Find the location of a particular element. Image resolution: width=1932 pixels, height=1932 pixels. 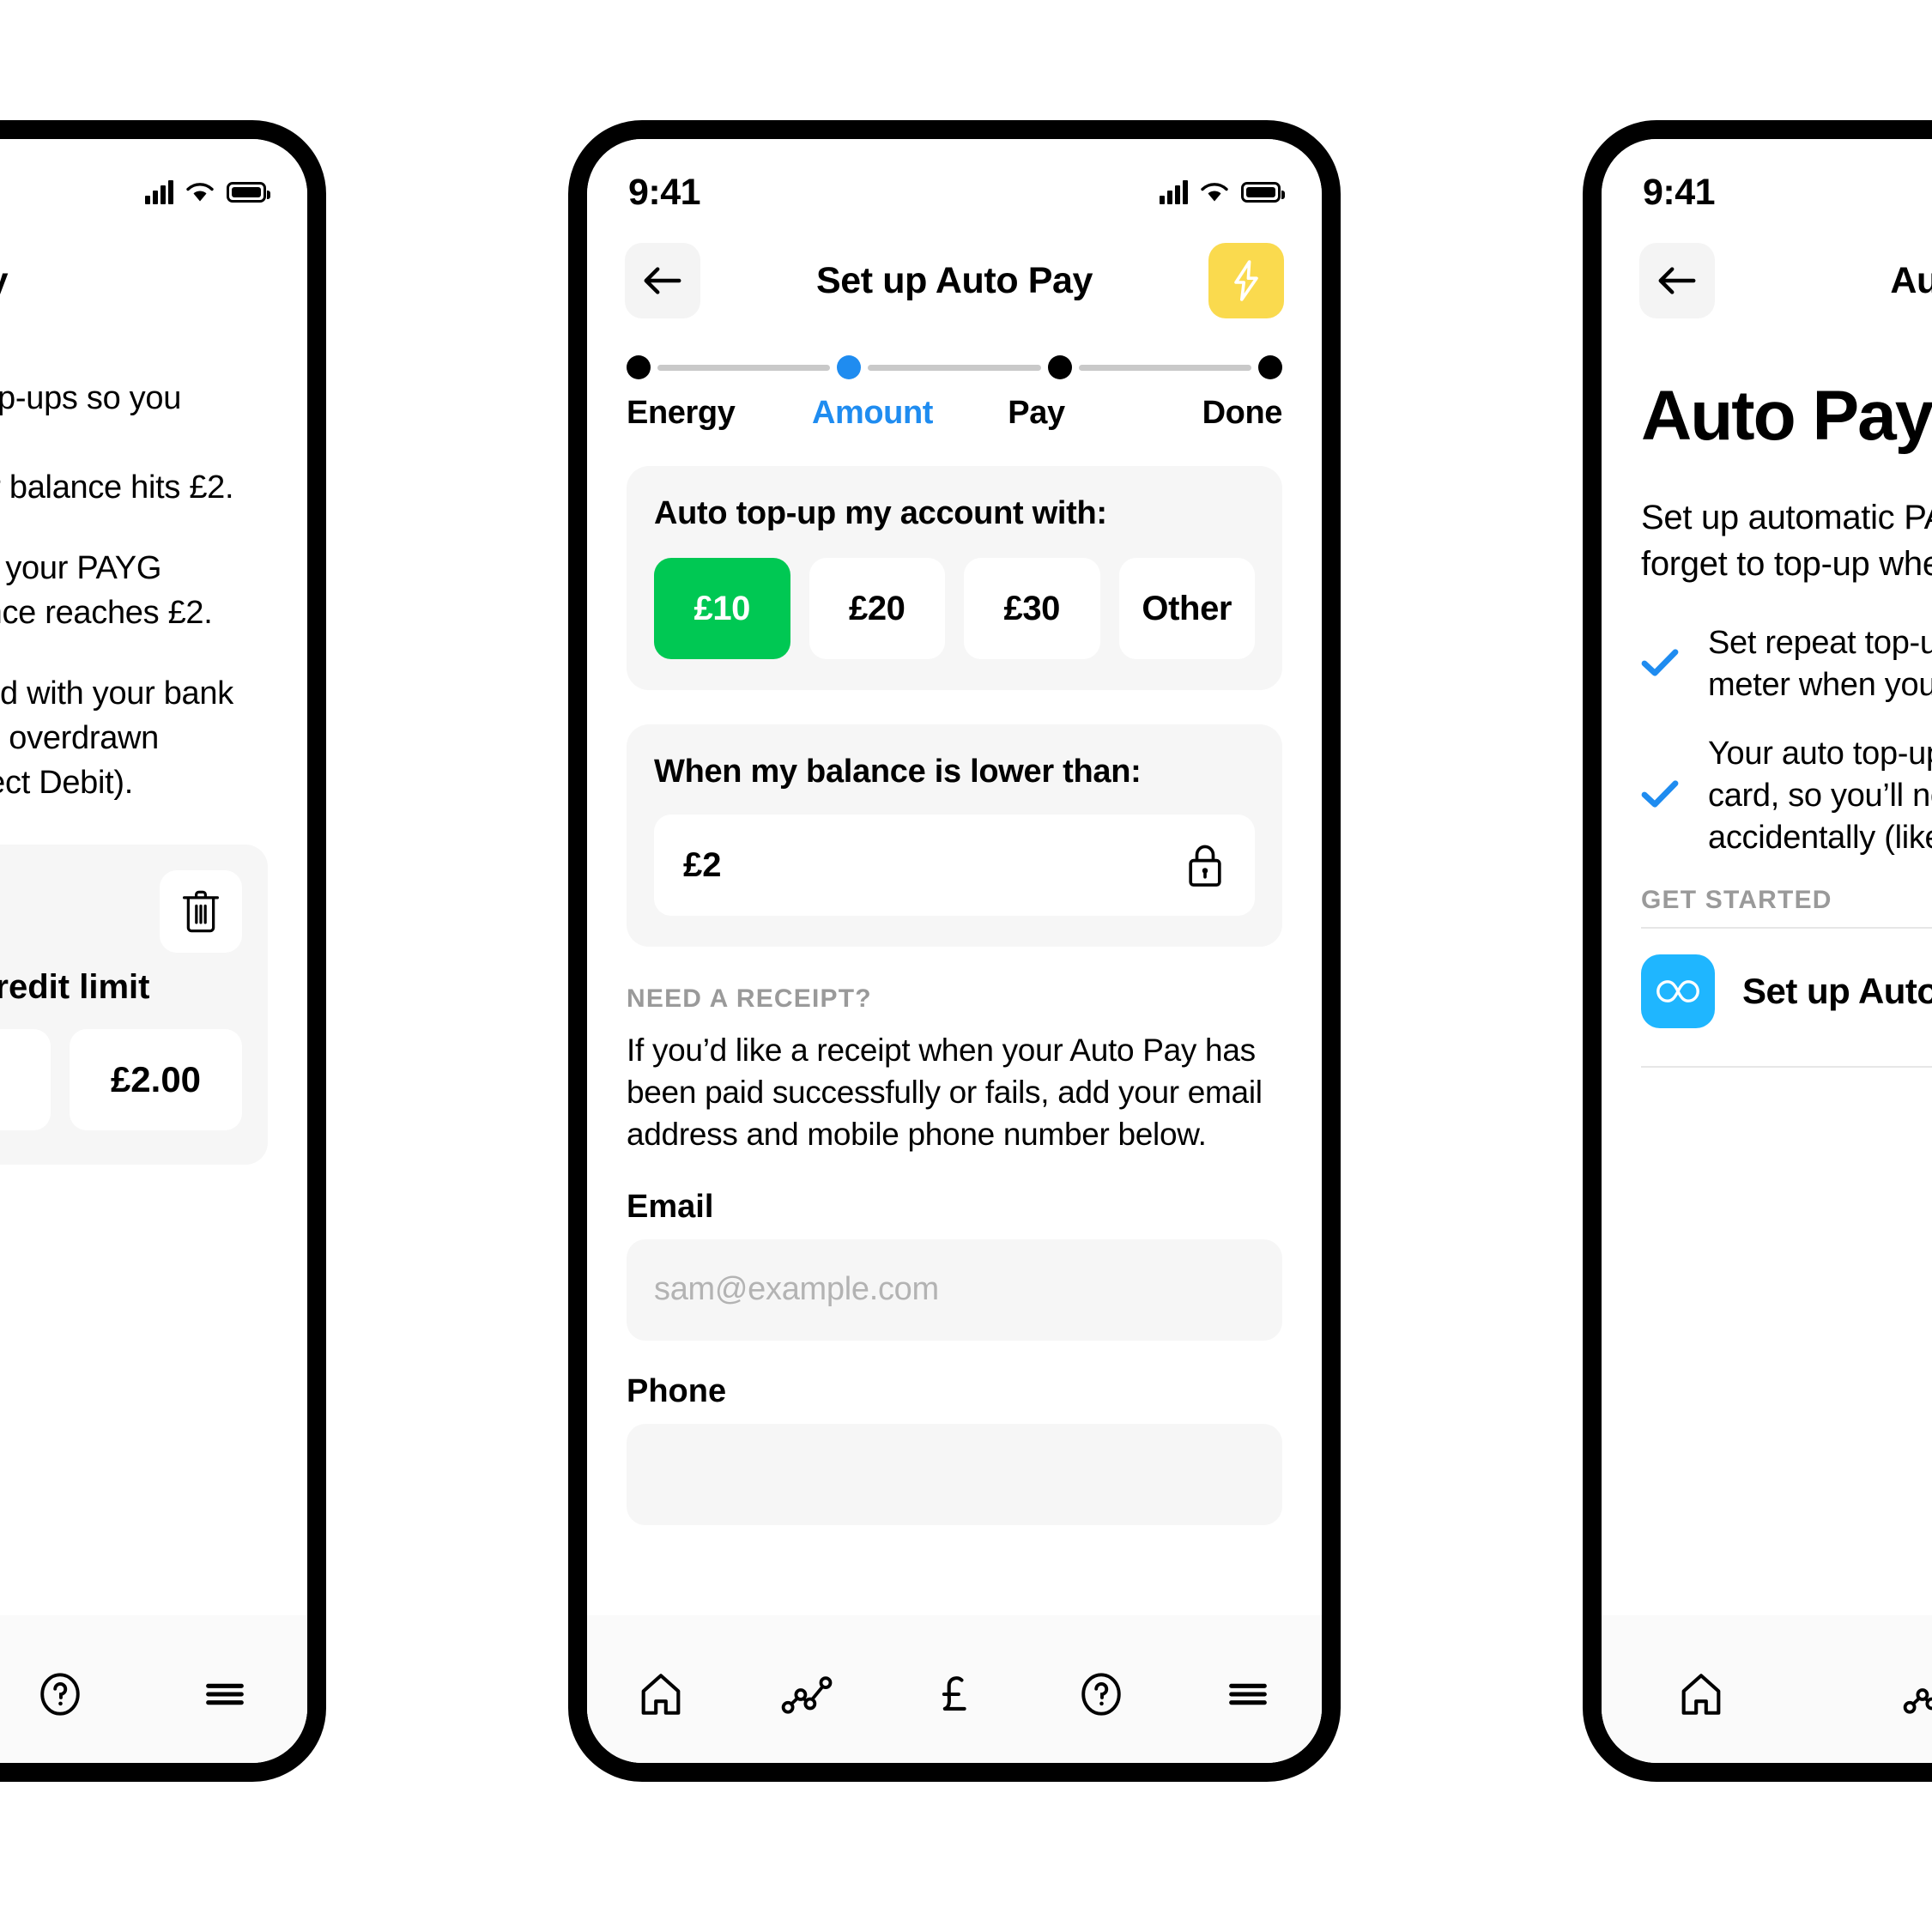

left-status-bar: 9:41 is located at coordinates (154, 176).